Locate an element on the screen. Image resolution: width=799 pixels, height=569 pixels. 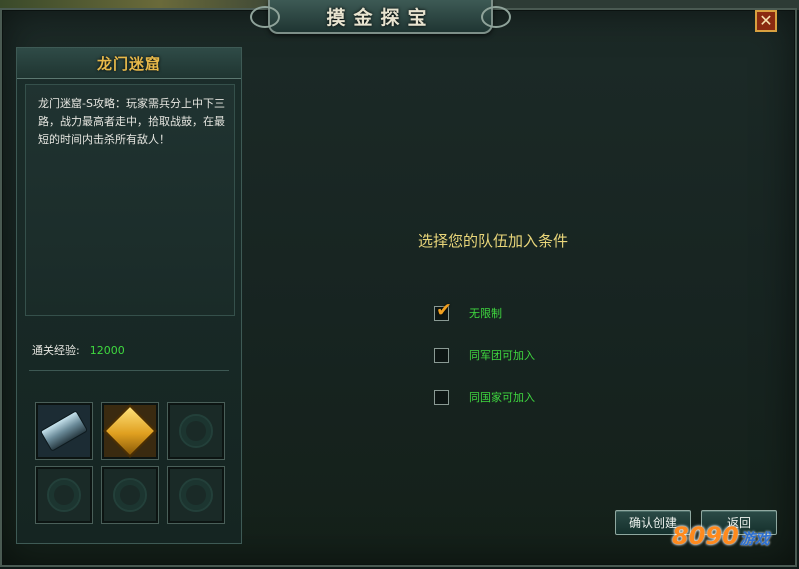
join-condition-title: 选择您的队伍加入条件 is located at coordinates (493, 241).